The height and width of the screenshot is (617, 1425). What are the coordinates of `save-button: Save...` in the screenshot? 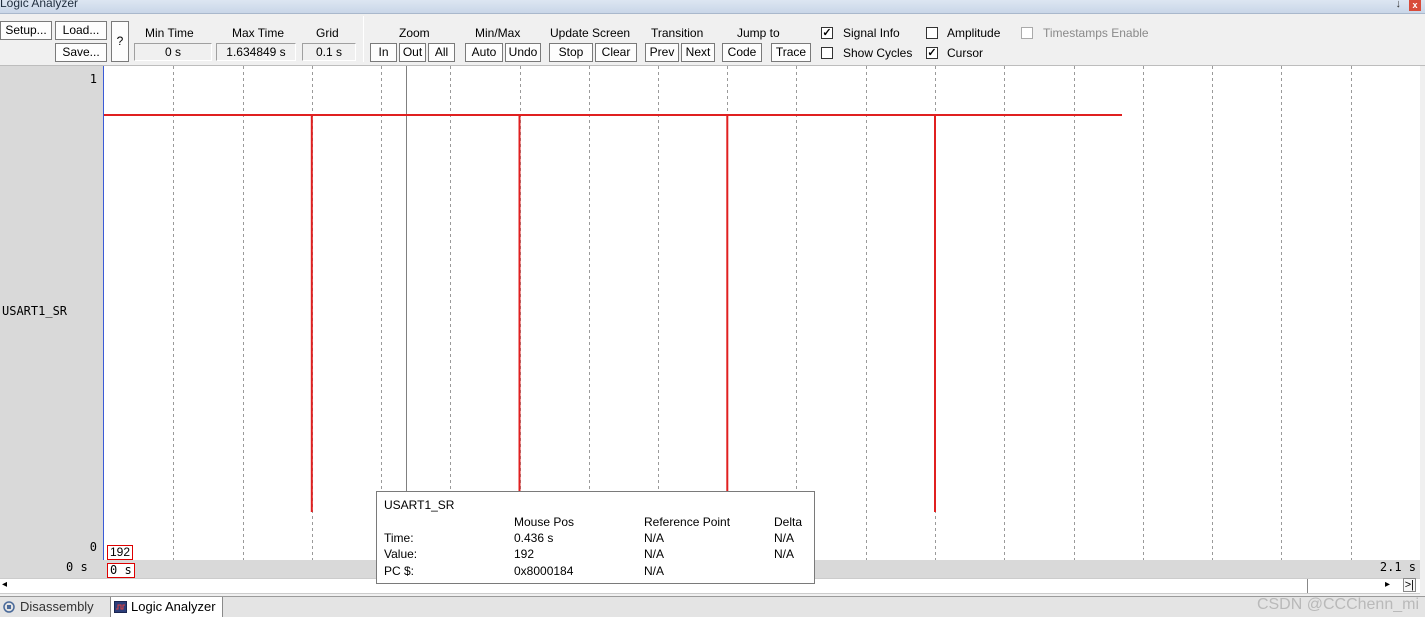 It's located at (81, 52).